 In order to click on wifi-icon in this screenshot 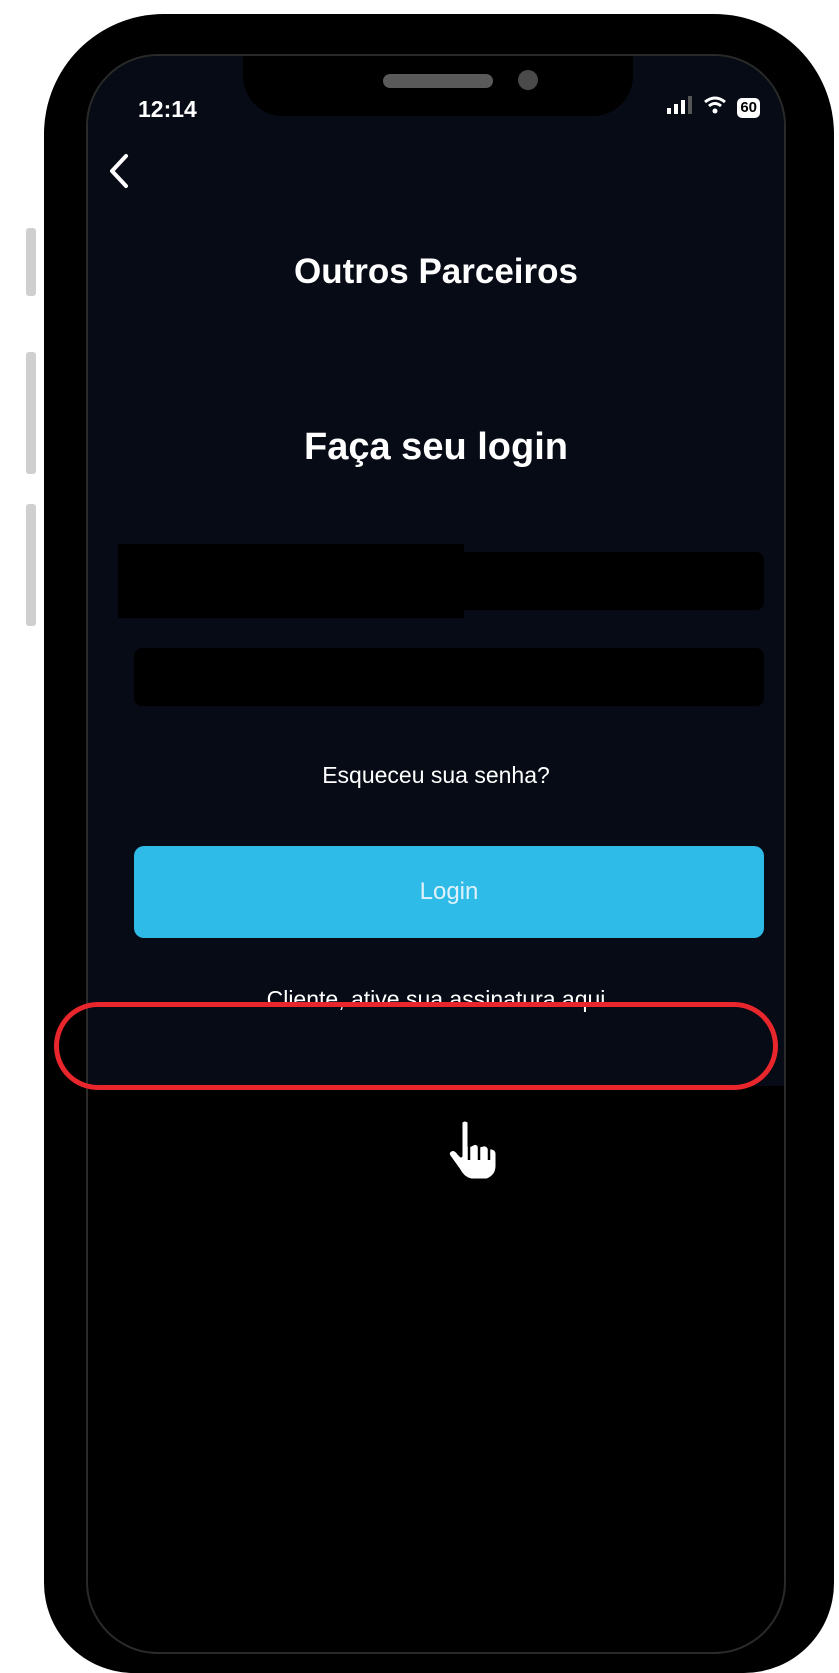, I will do `click(715, 107)`.